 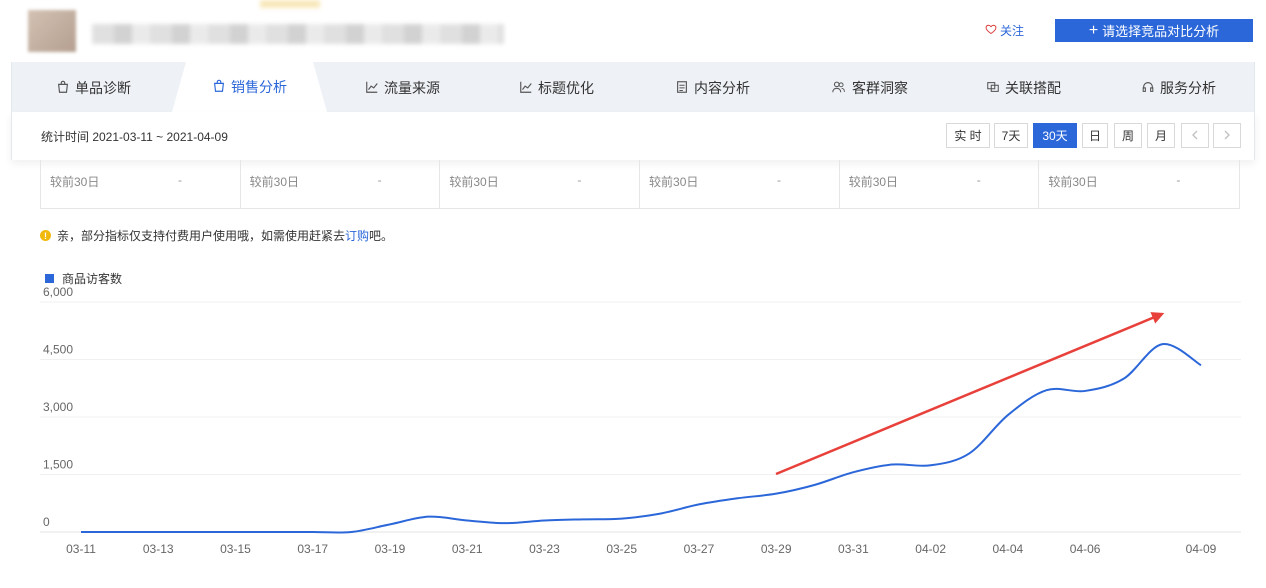 I want to click on chart-legend: 商品访客数, so click(x=83, y=278).